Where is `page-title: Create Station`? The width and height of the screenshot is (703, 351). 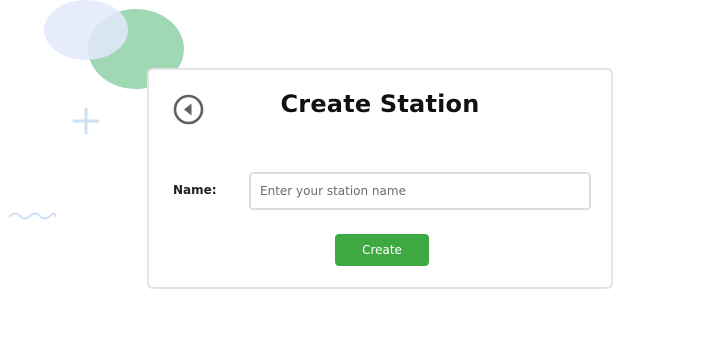
page-title: Create Station is located at coordinates (380, 104).